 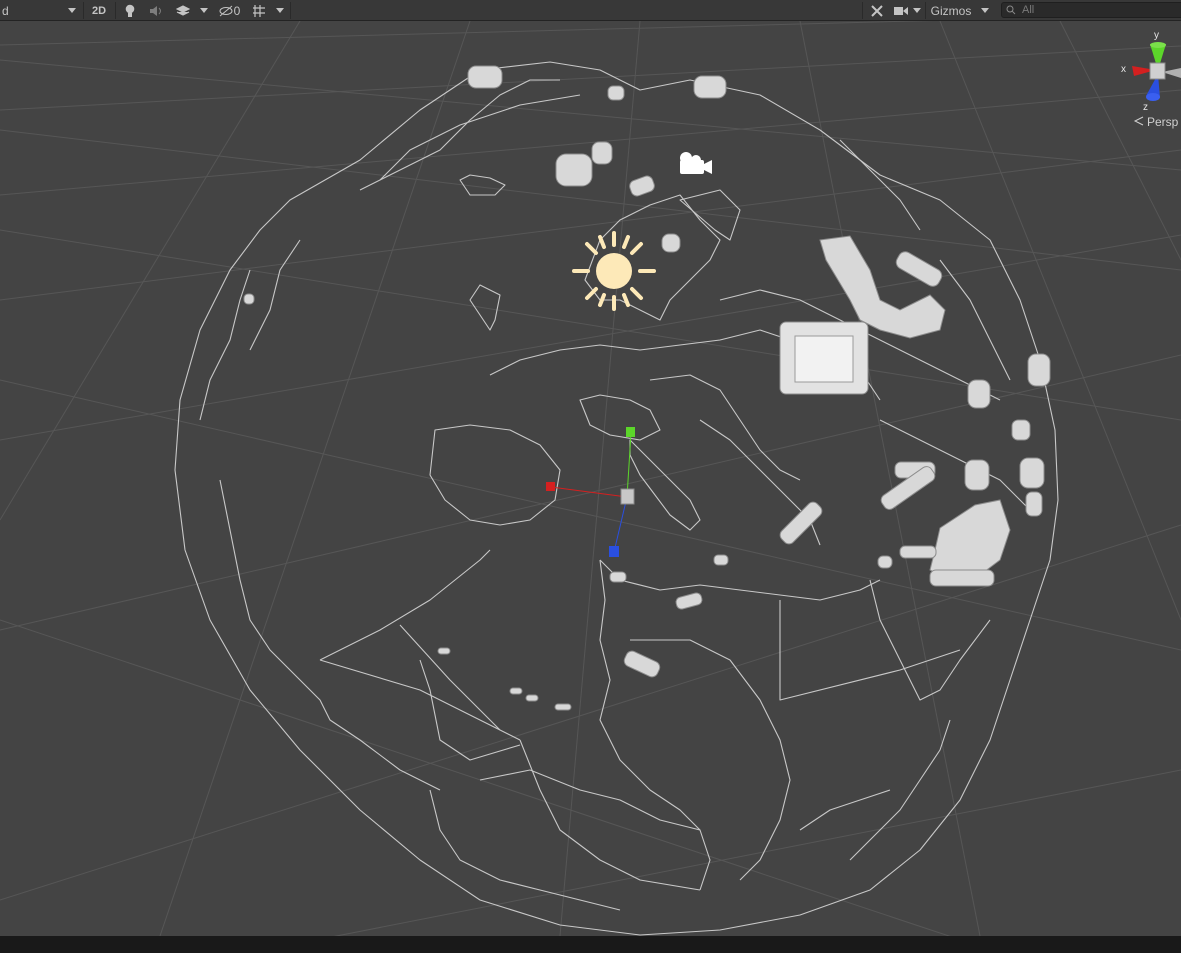 I want to click on z-axis-handle, so click(x=614, y=551).